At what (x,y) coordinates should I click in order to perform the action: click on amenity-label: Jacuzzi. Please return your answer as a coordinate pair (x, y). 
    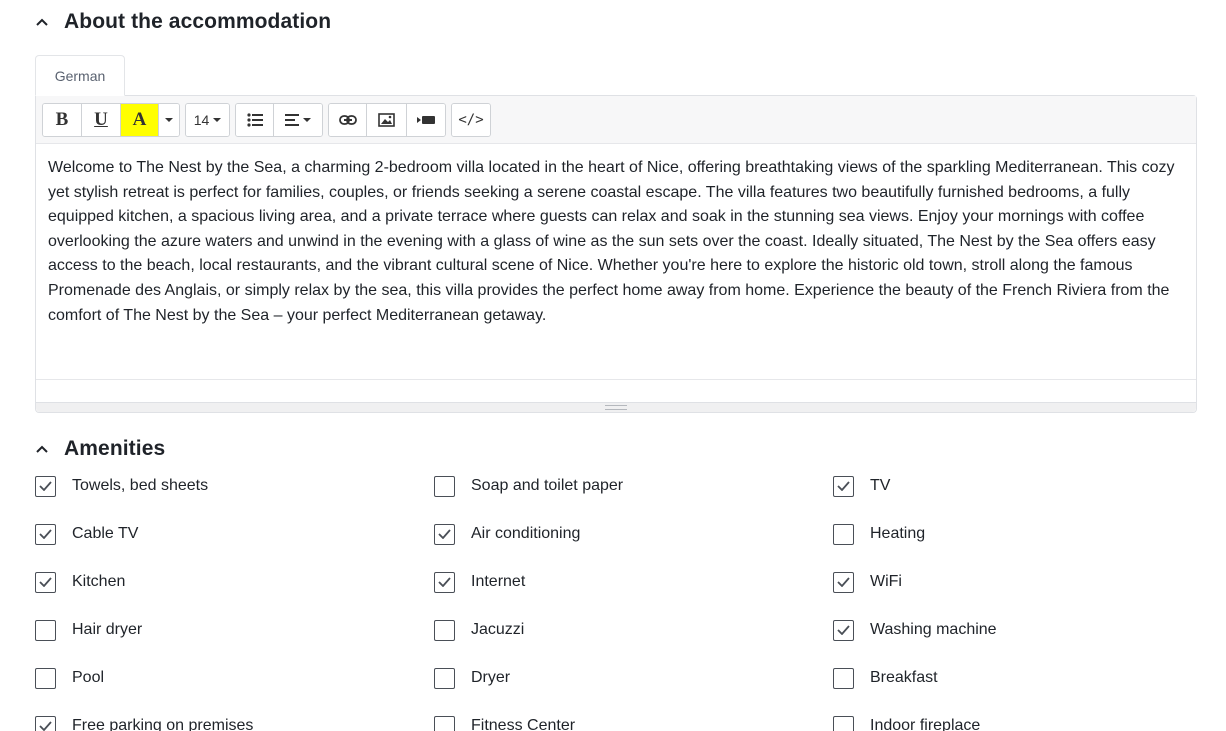
    Looking at the image, I should click on (498, 629).